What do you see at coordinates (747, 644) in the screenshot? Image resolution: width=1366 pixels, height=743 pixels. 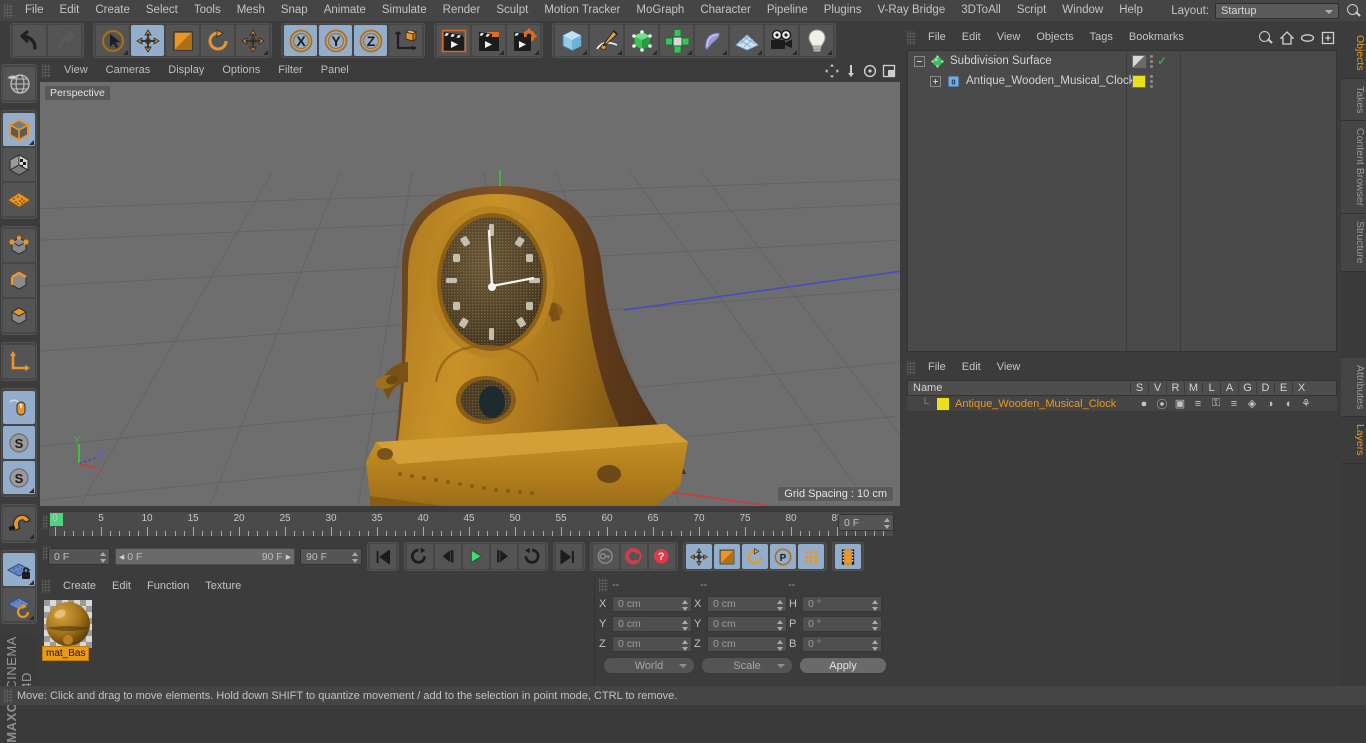 I see `size-field-2: 0 cm` at bounding box center [747, 644].